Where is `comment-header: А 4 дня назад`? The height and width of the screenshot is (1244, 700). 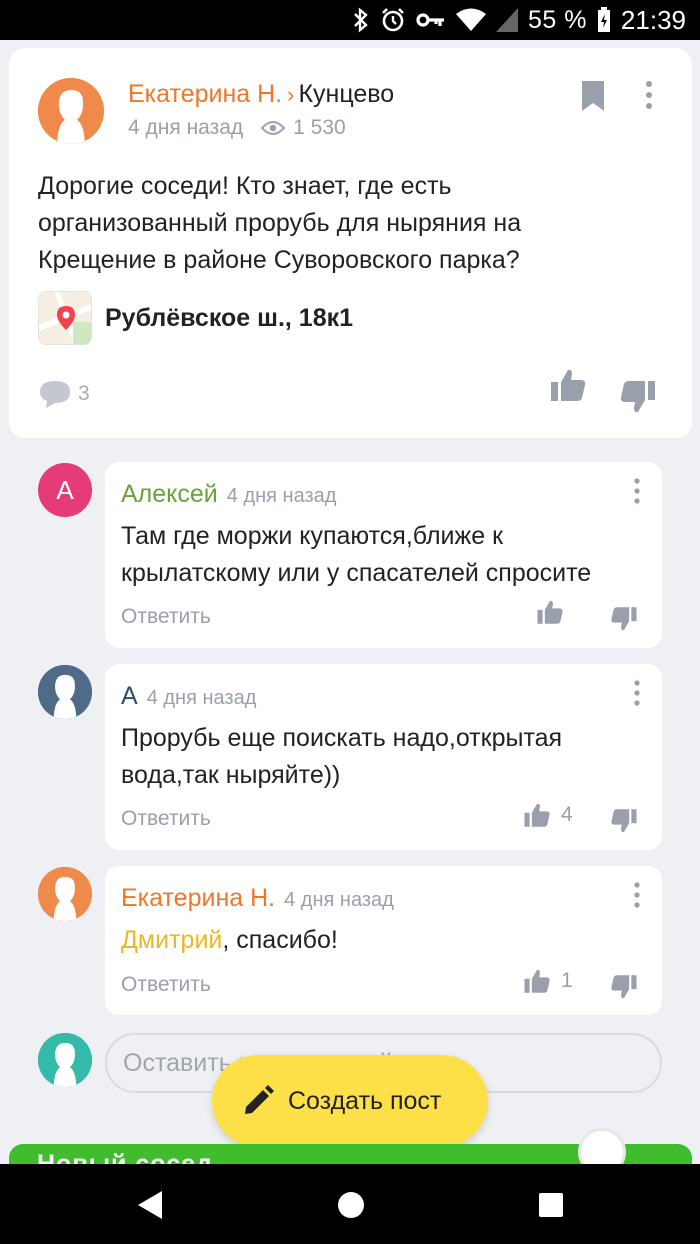
comment-header: А 4 дня назад is located at coordinates (188, 696).